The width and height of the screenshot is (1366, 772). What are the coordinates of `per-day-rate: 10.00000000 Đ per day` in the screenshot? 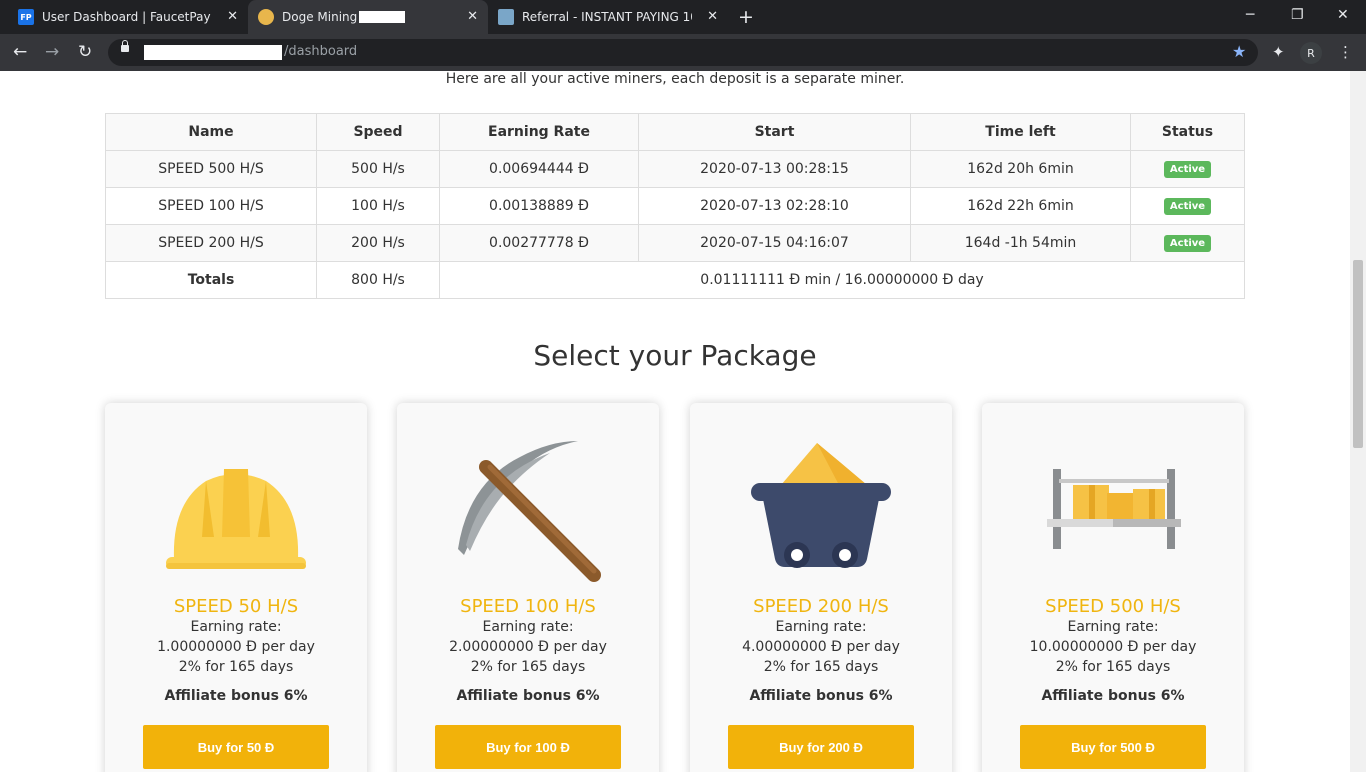 It's located at (1113, 647).